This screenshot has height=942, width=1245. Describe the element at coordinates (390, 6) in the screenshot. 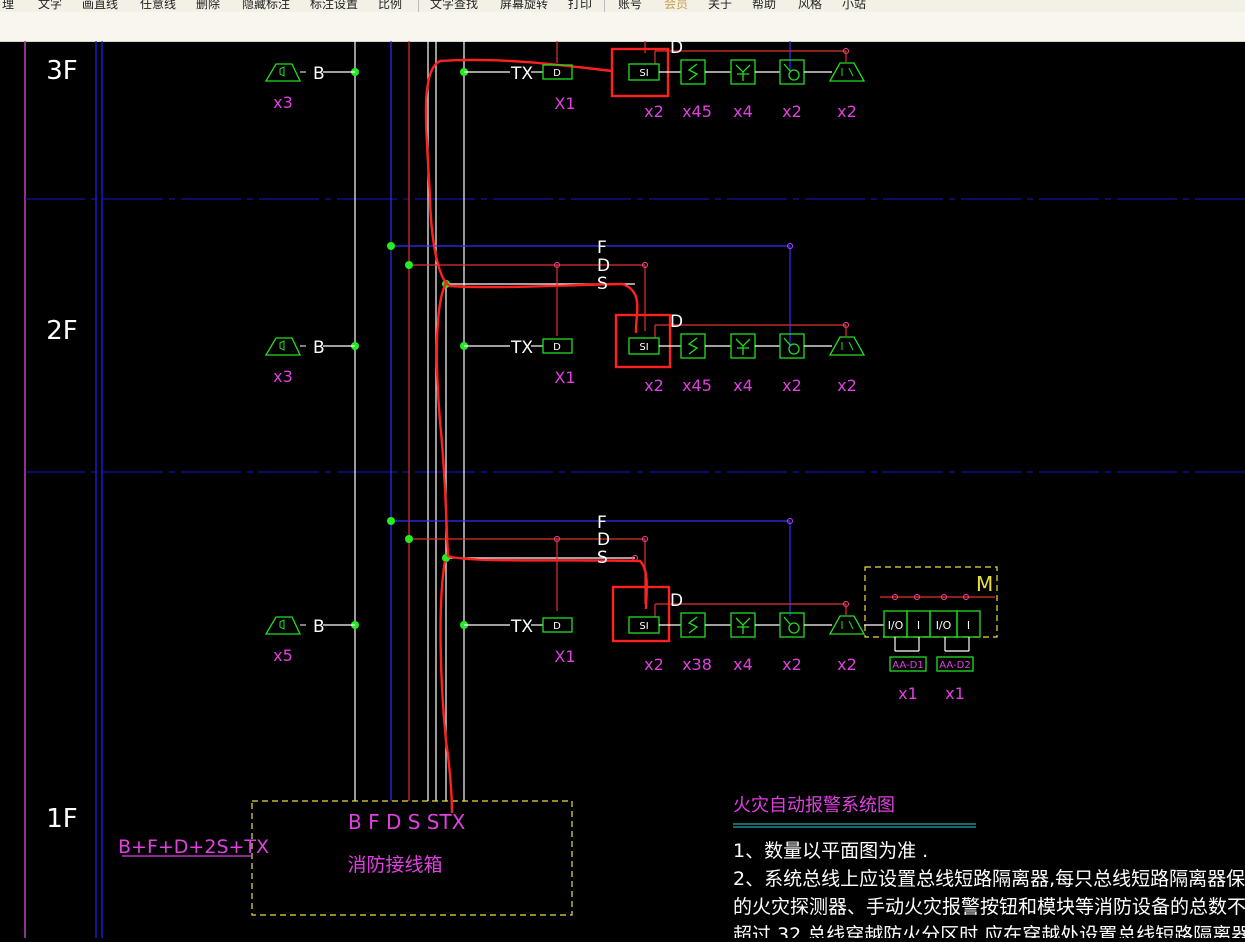

I see `menu-item-7: 比例` at that location.